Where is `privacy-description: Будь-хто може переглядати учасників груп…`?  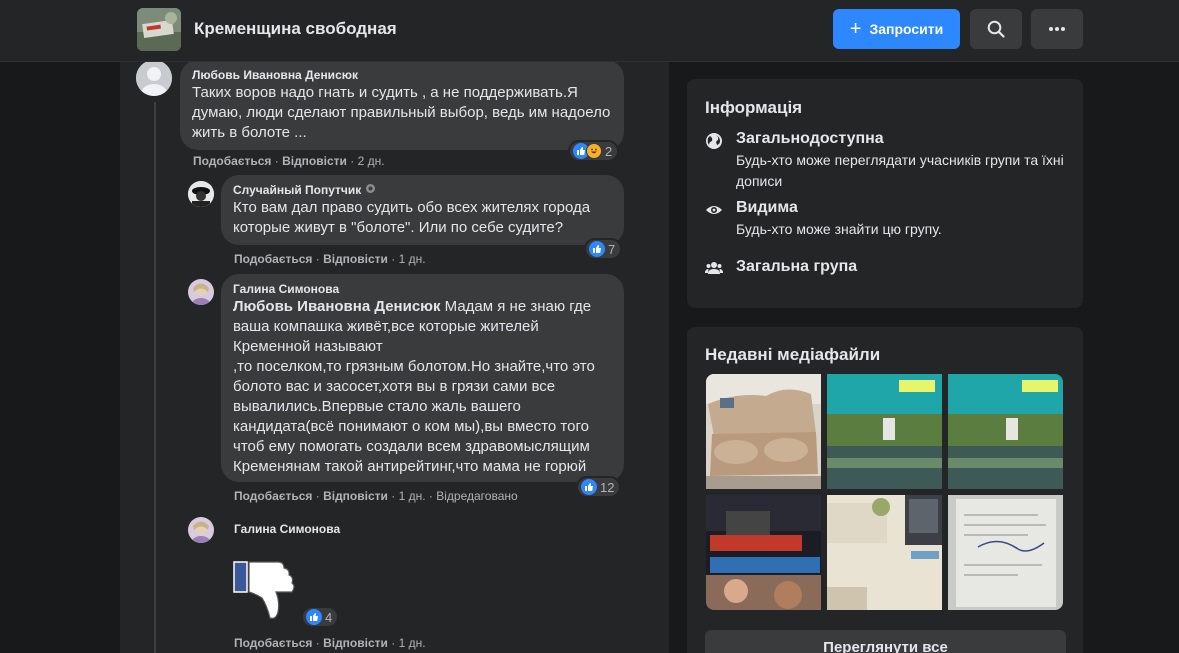 privacy-description: Будь-хто може переглядати учасників груп… is located at coordinates (900, 170).